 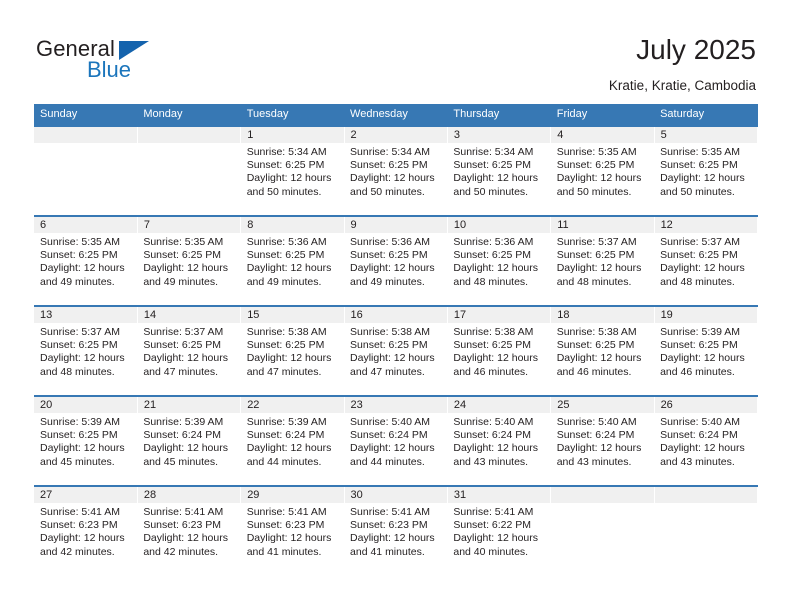 I want to click on day-number: 19, so click(x=706, y=314).